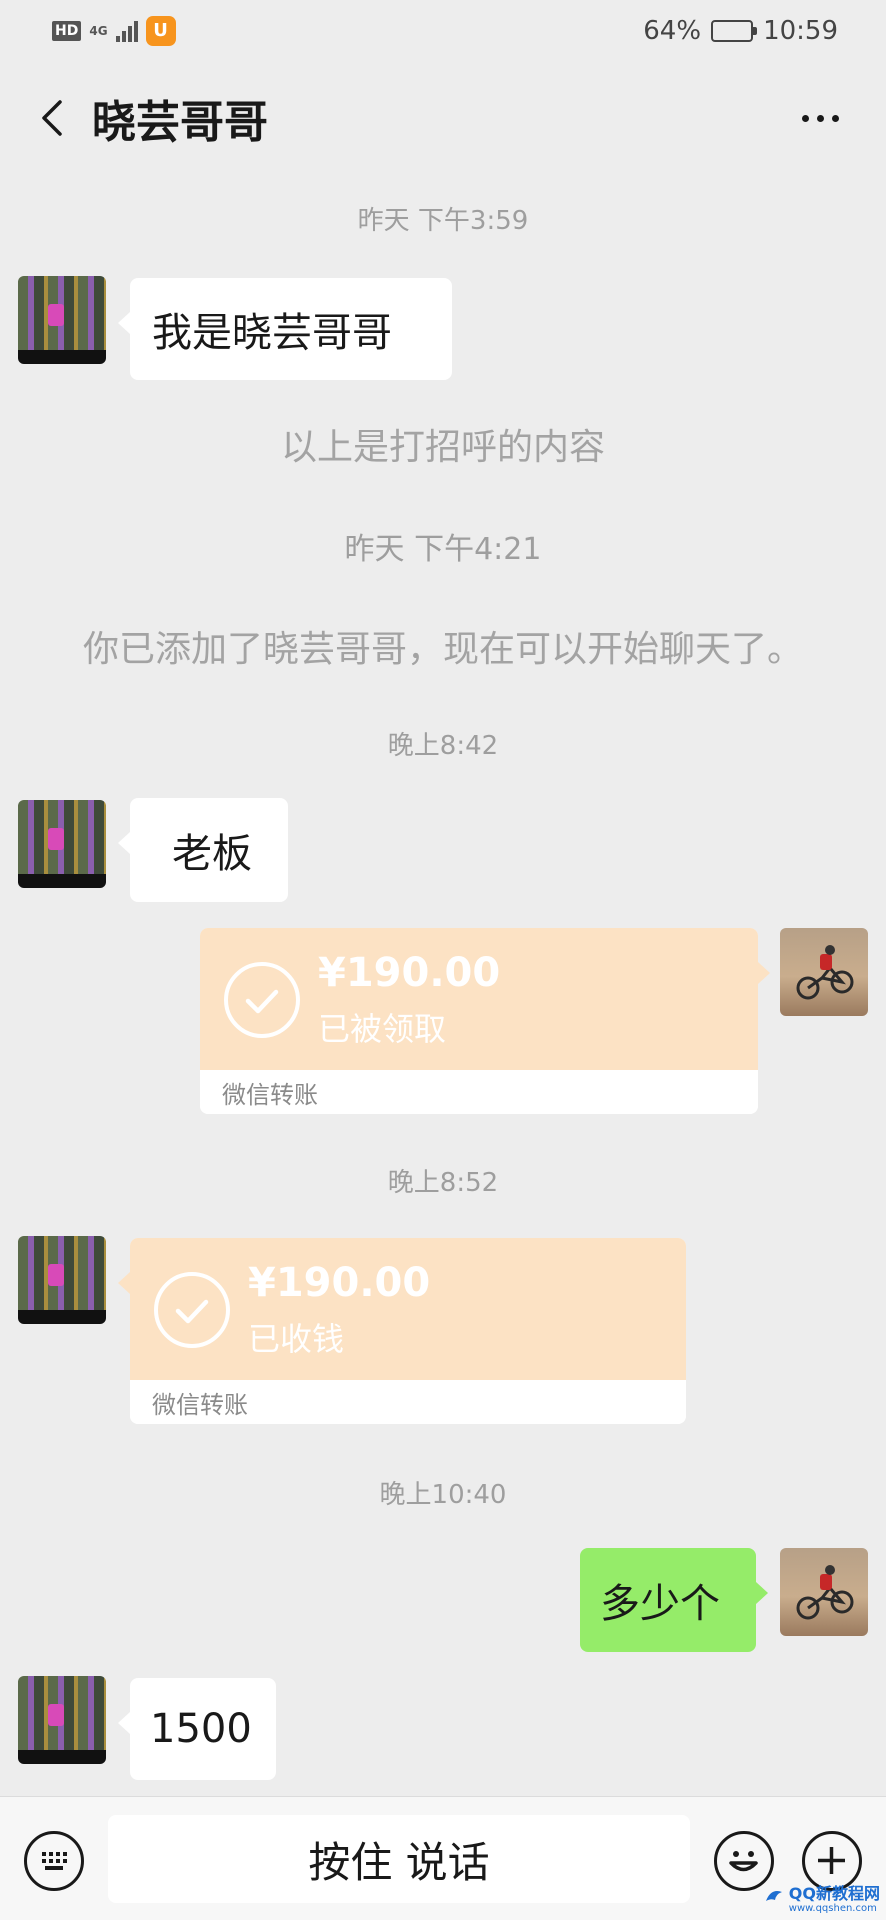 The width and height of the screenshot is (886, 1920). I want to click on battery-percent: 64%, so click(672, 31).